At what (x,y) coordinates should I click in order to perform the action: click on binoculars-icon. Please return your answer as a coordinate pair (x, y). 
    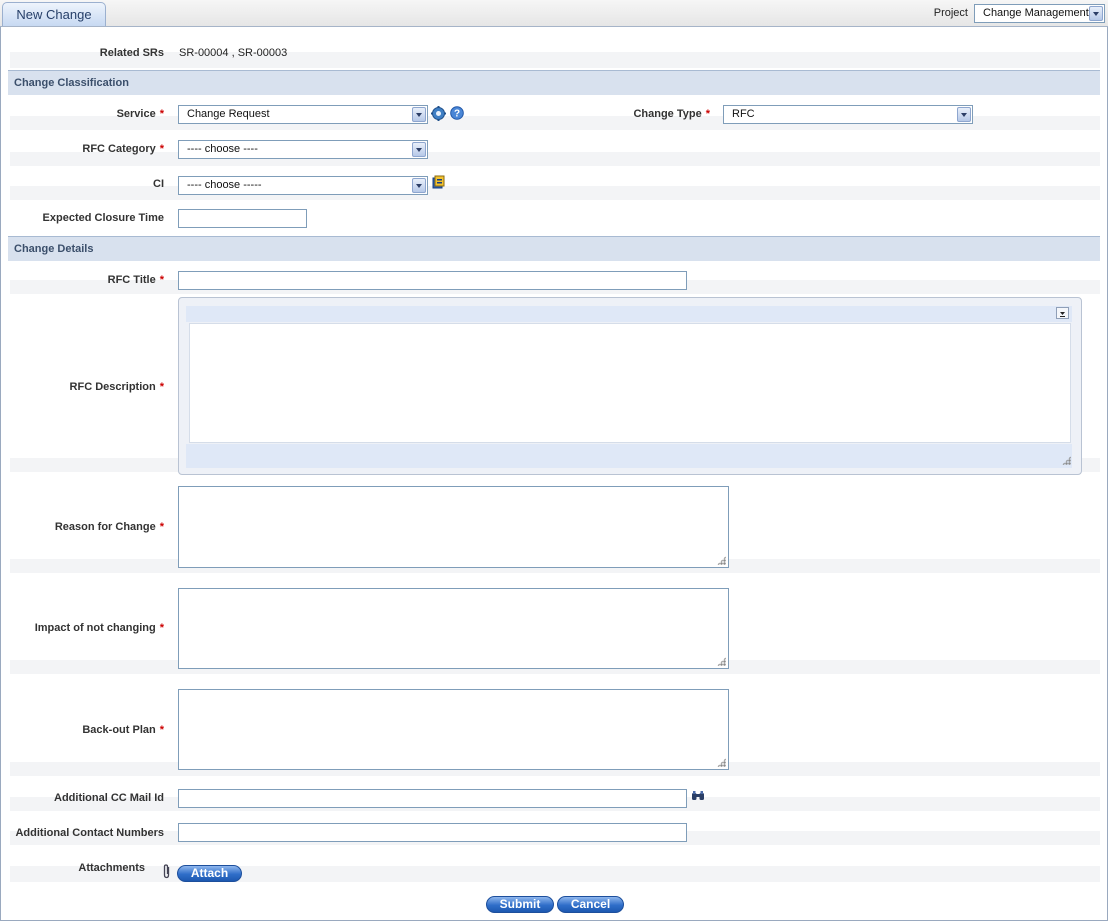
    Looking at the image, I should click on (698, 797).